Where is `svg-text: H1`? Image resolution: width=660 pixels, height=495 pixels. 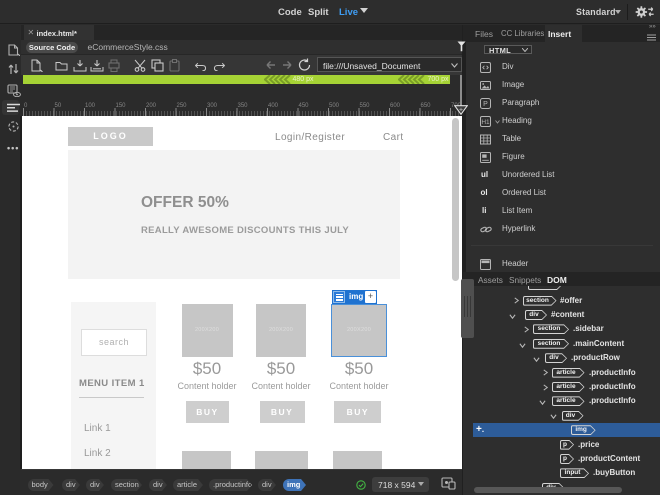
svg-text: H1 is located at coordinates (485, 122).